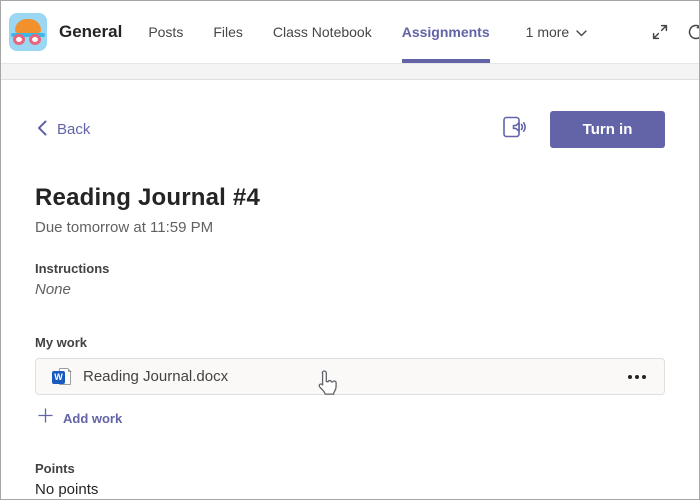 This screenshot has height=500, width=700. I want to click on file-name: Reading Journal.docx, so click(156, 376).